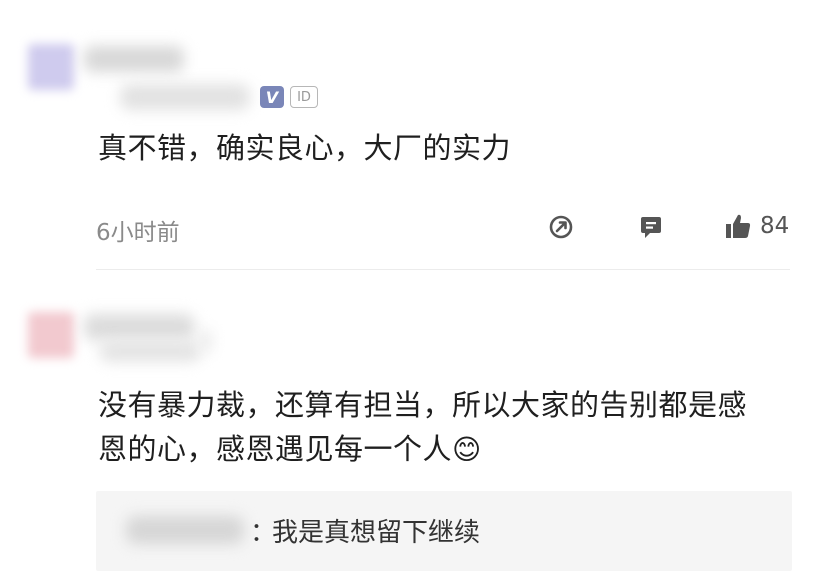 The height and width of the screenshot is (581, 824). What do you see at coordinates (304, 97) in the screenshot?
I see `id-badge: ID` at bounding box center [304, 97].